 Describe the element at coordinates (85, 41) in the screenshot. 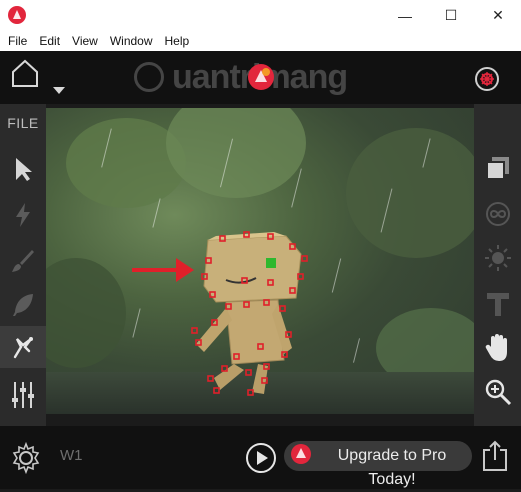

I see `menu-view: View` at that location.